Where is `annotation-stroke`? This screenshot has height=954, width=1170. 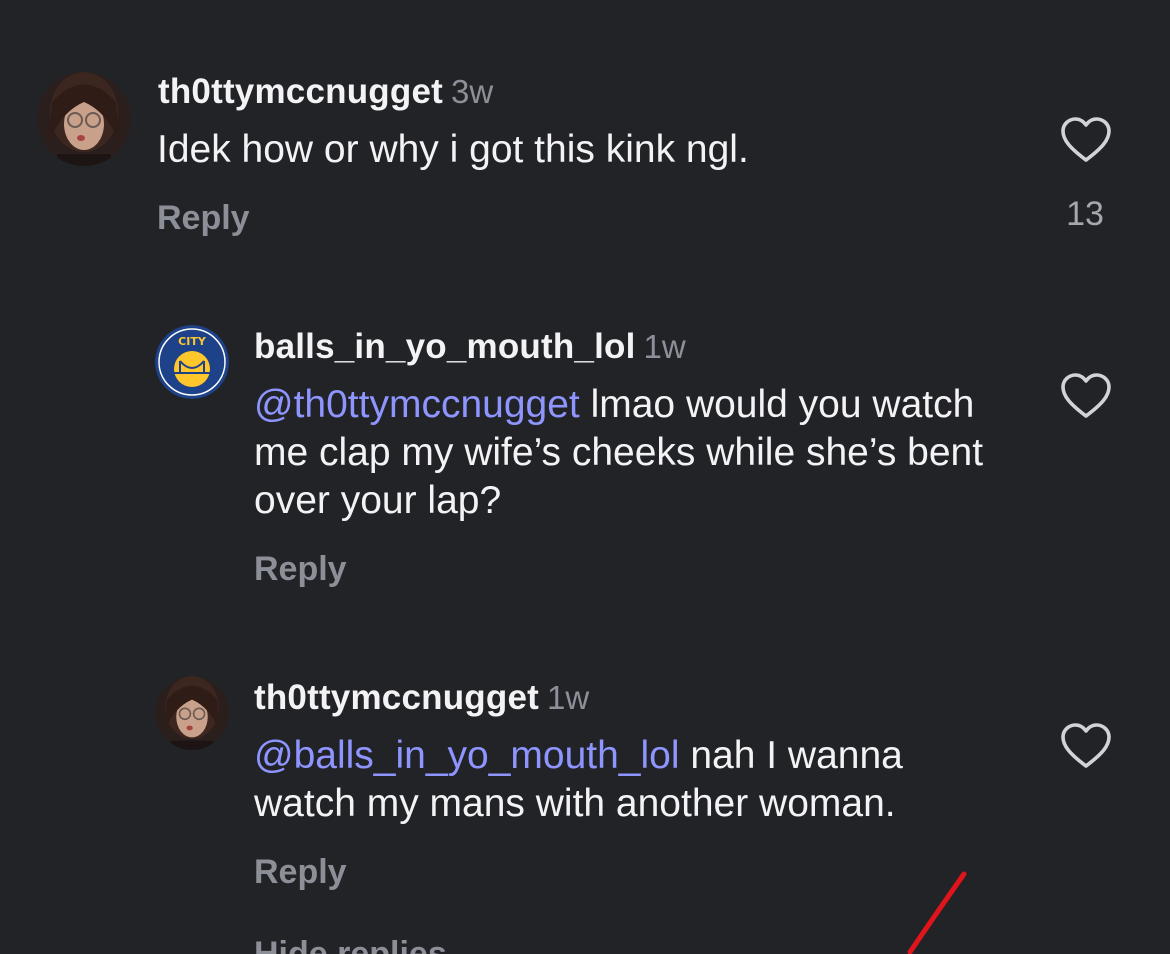
annotation-stroke is located at coordinates (937, 912).